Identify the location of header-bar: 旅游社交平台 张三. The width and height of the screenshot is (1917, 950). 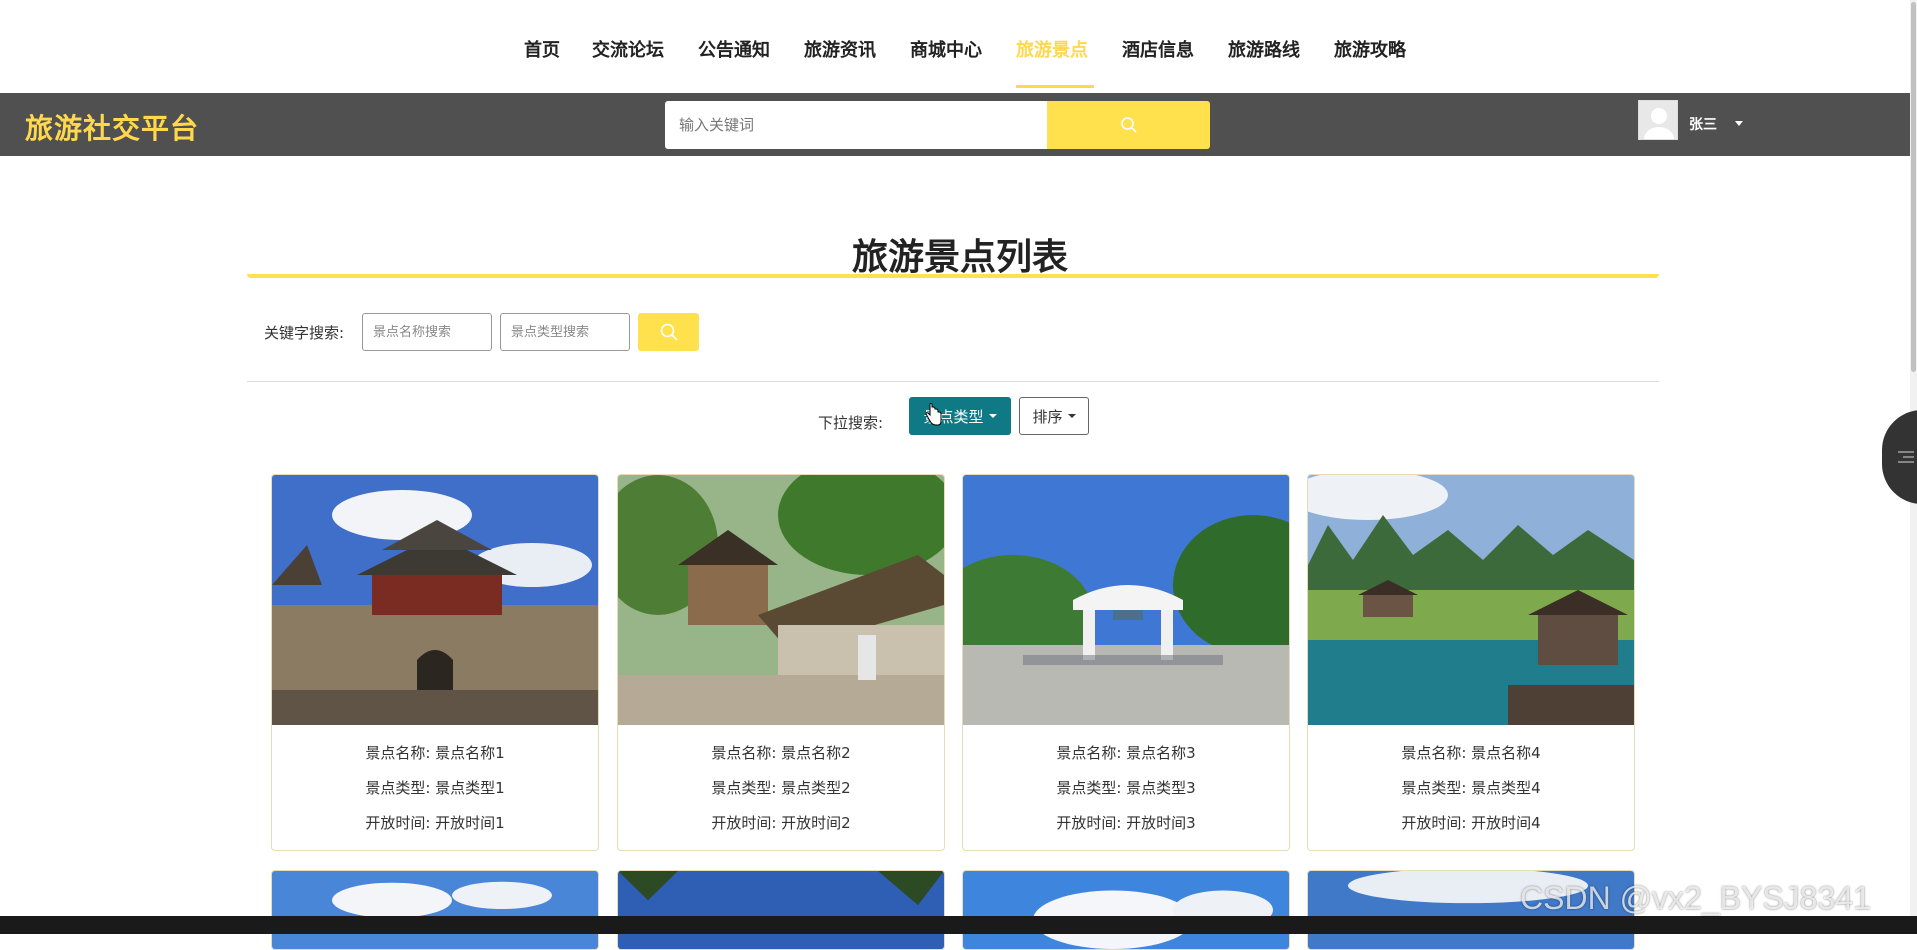
(955, 124).